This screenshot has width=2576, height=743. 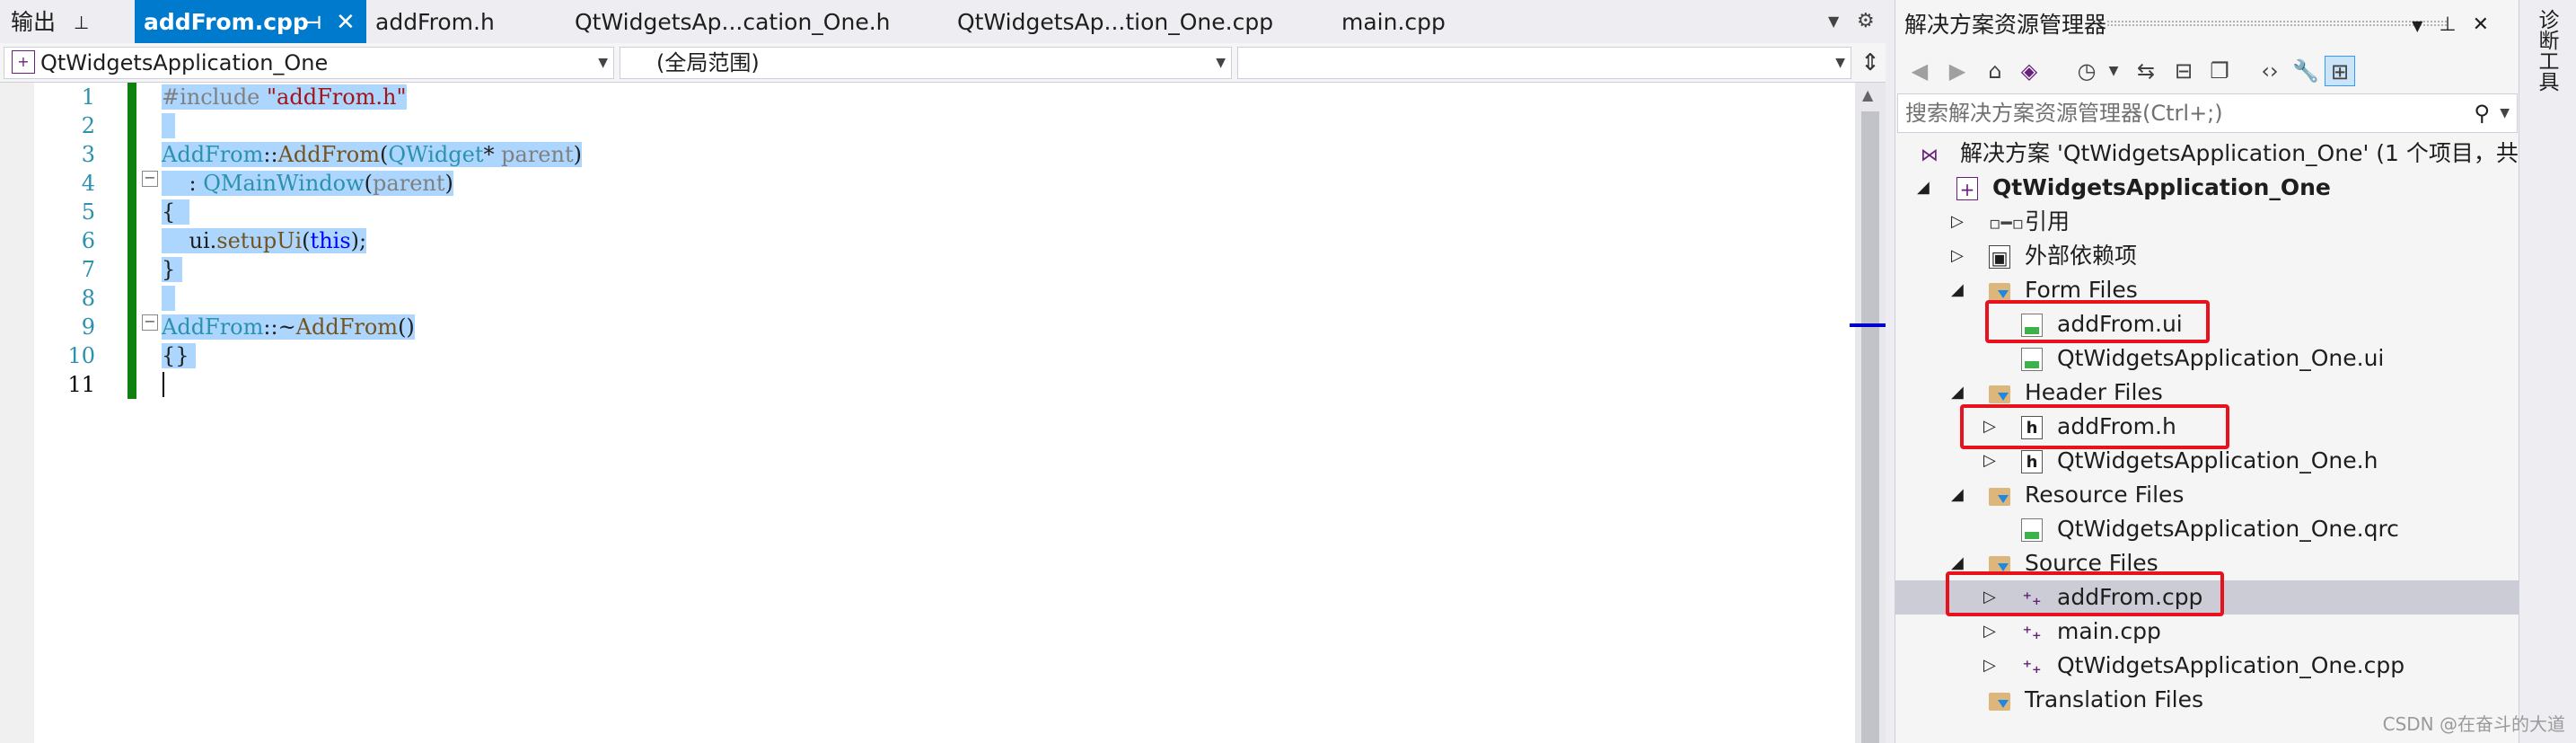 I want to click on scrollbar-thumb, so click(x=1870, y=427).